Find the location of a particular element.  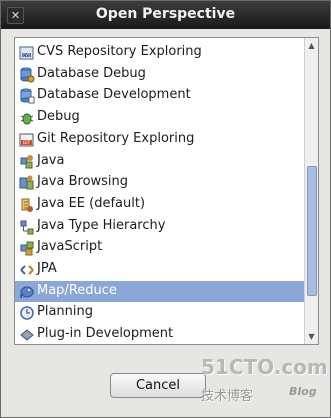

perspective-item-label: Map/Reduce is located at coordinates (77, 290).